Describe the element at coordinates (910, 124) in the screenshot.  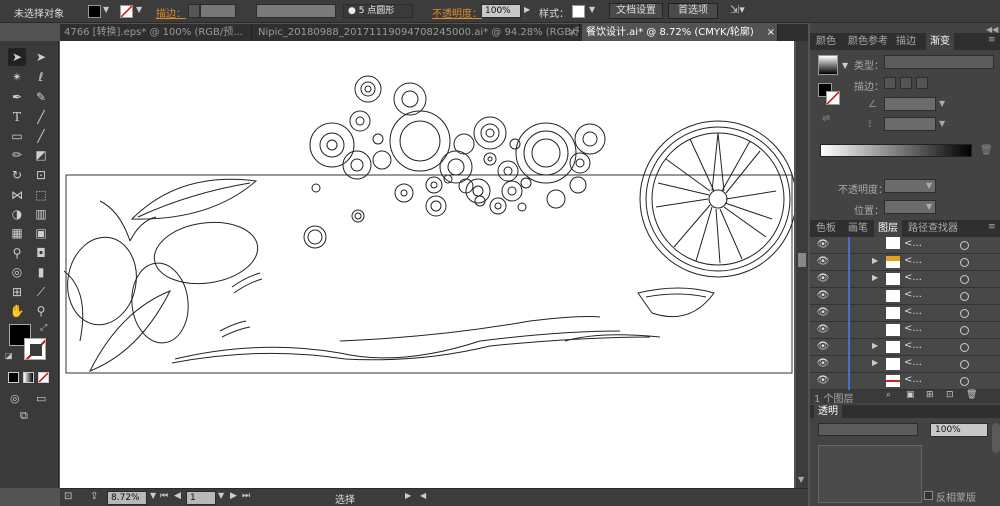
I see `aspect-field` at that location.